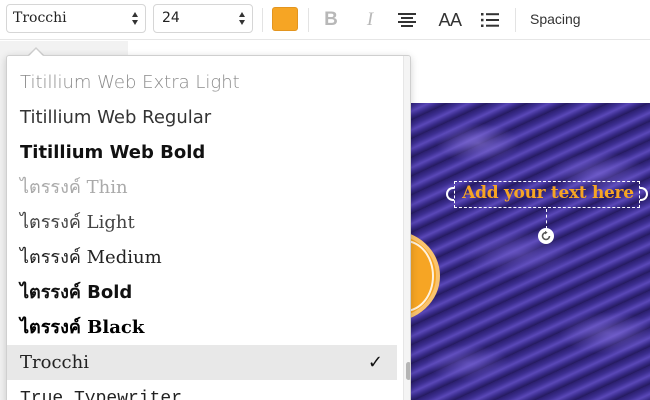 The height and width of the screenshot is (400, 650). I want to click on italic-button: I, so click(370, 20).